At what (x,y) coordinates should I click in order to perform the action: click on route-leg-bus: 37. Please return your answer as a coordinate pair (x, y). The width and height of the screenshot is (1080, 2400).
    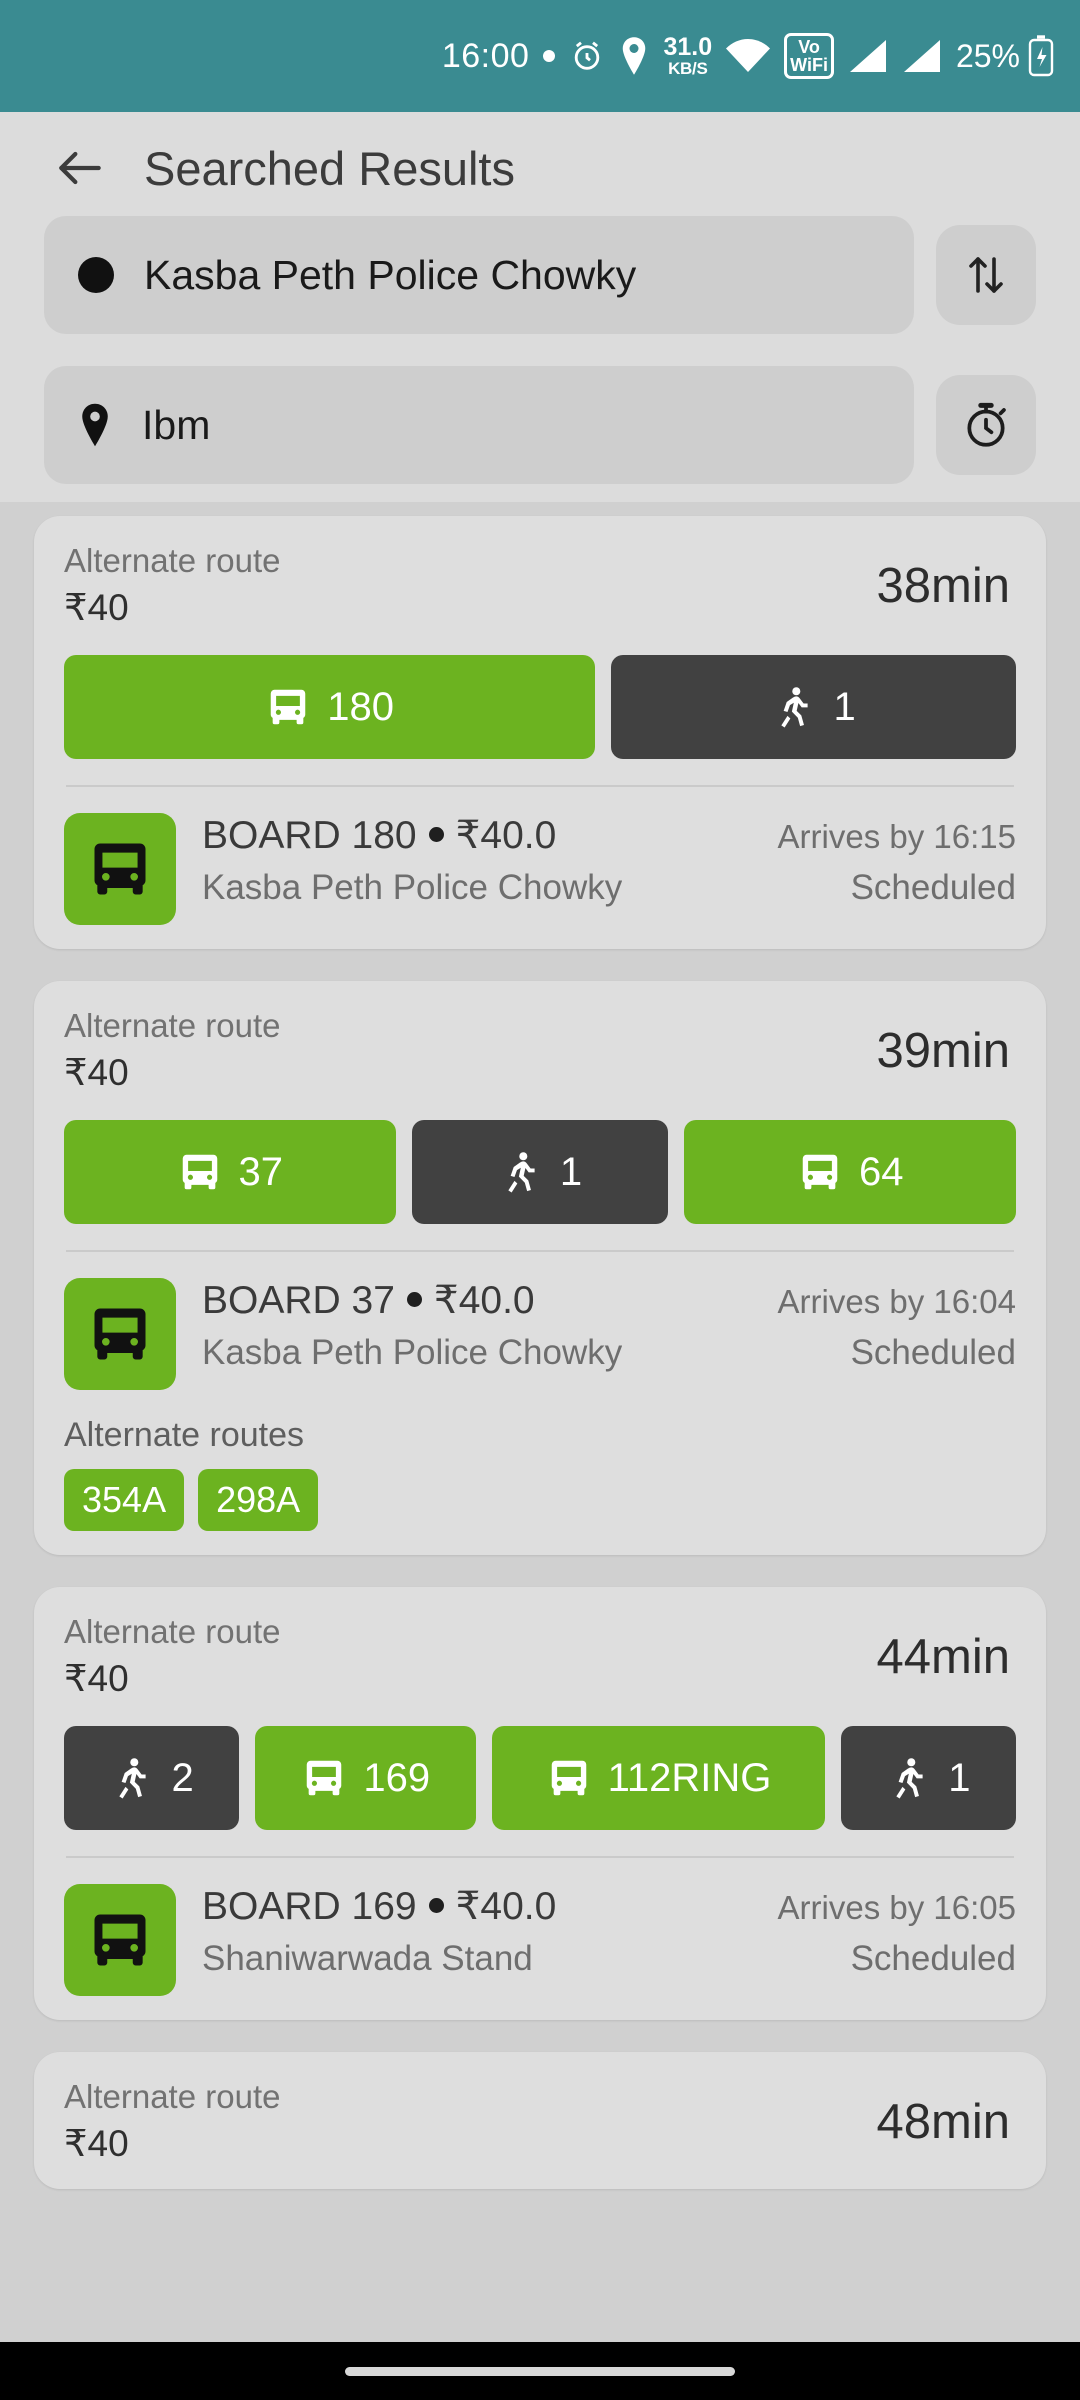
    Looking at the image, I should click on (230, 1172).